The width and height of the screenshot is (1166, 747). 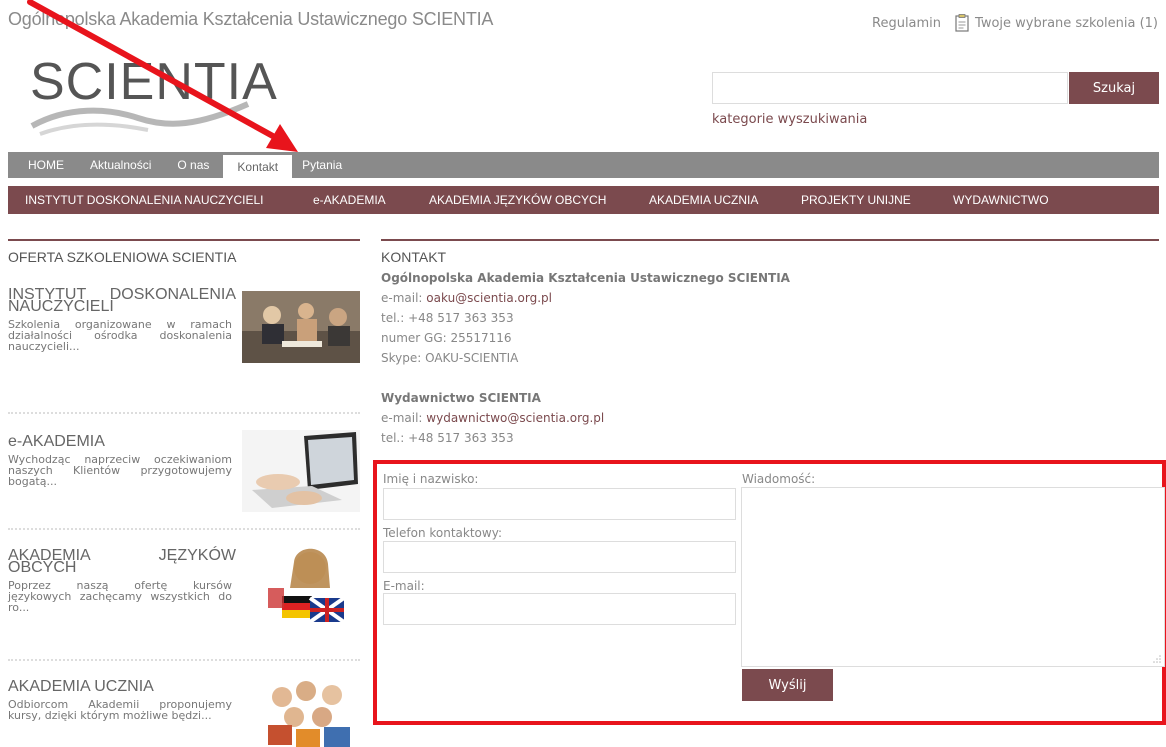 What do you see at coordinates (583, 165) in the screenshot?
I see `main-nav: HOME Aktualności O nas Kontakt Pytania` at bounding box center [583, 165].